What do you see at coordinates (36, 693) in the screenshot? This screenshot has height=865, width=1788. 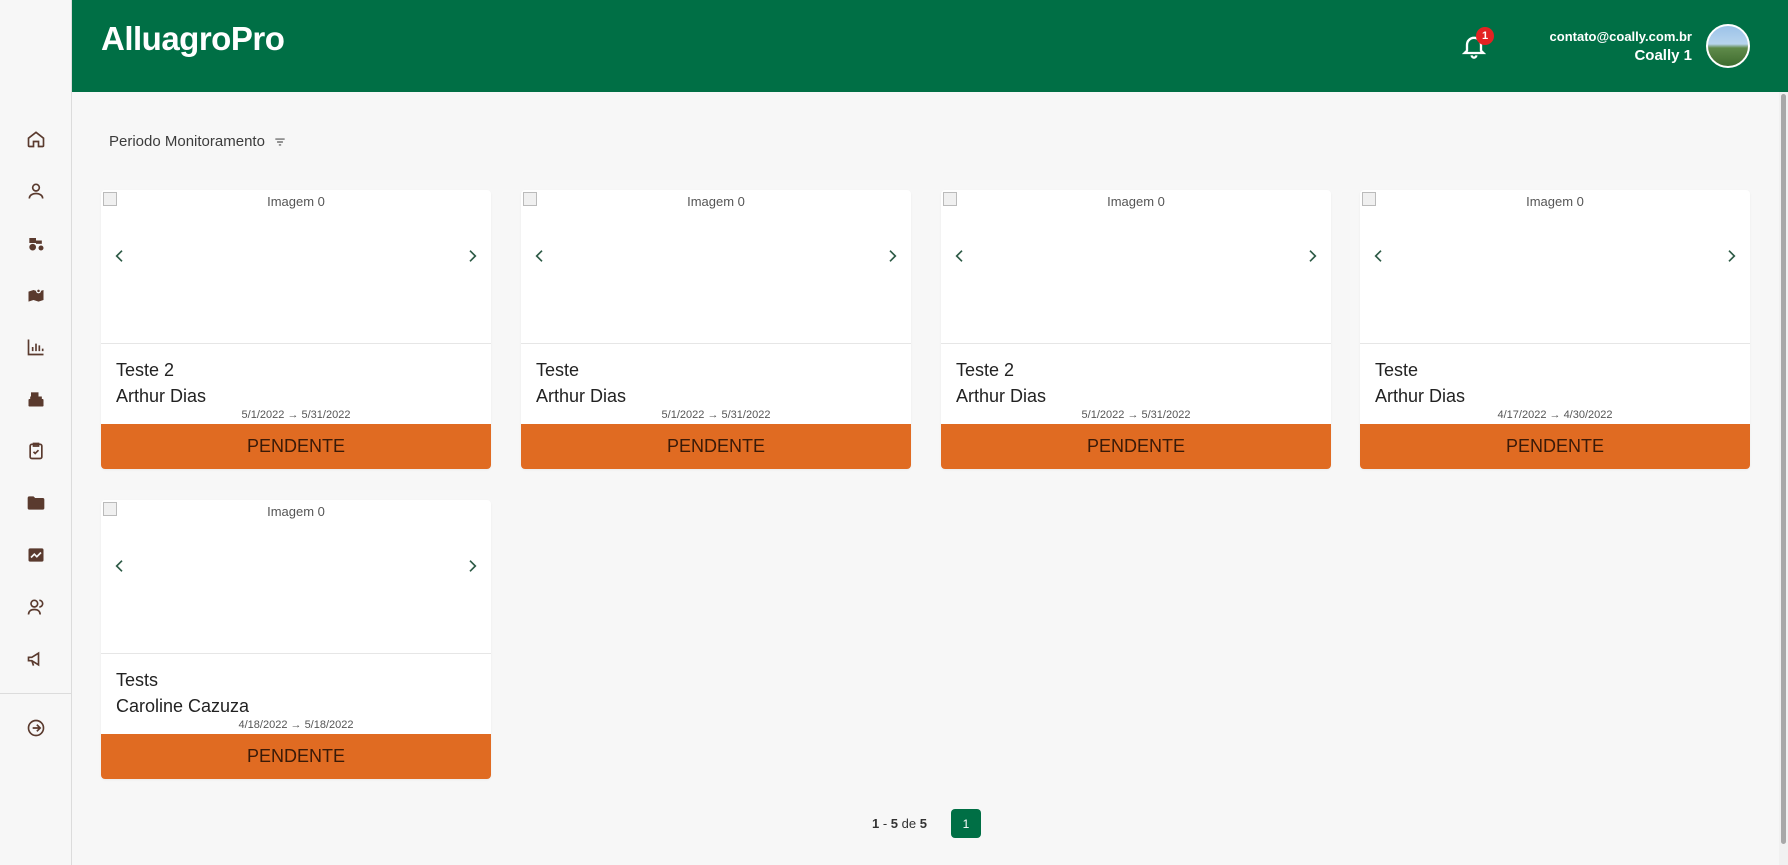 I see `sidebar-divider` at bounding box center [36, 693].